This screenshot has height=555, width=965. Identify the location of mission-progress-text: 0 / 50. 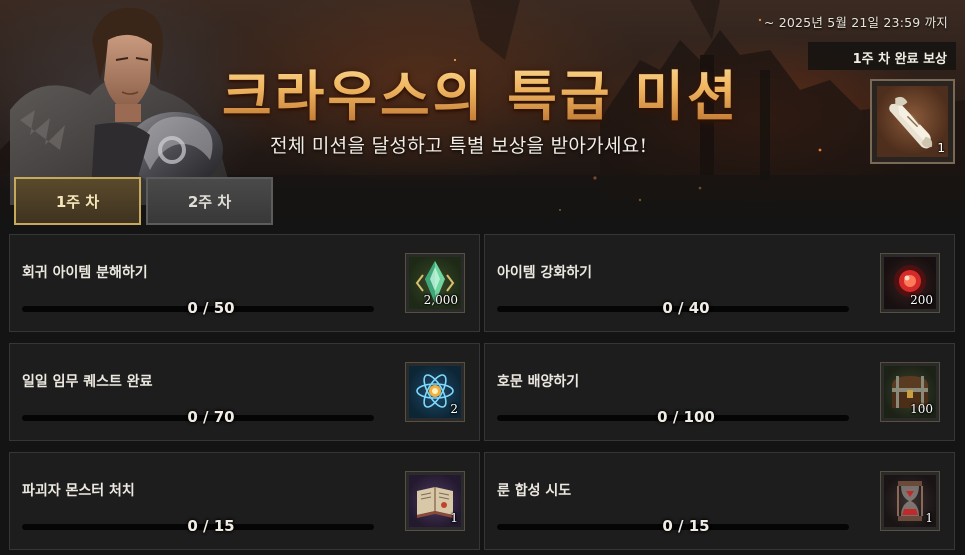
(211, 308).